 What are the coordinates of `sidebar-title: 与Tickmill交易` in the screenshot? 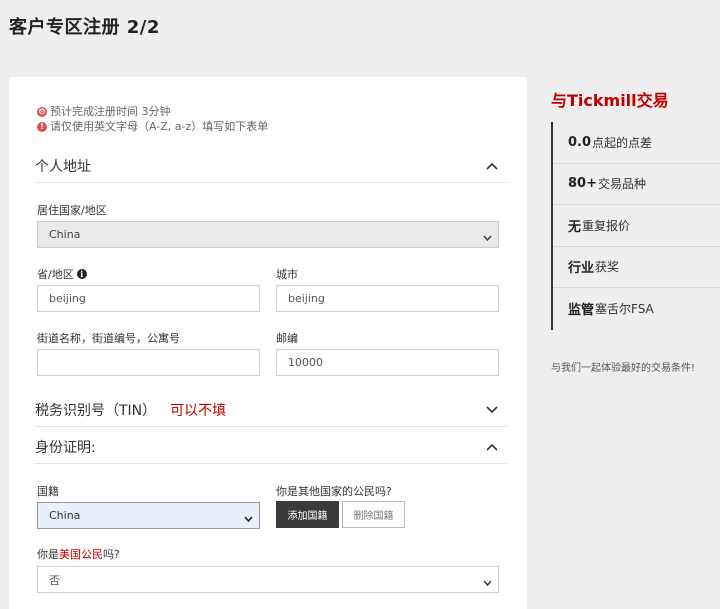 It's located at (610, 100).